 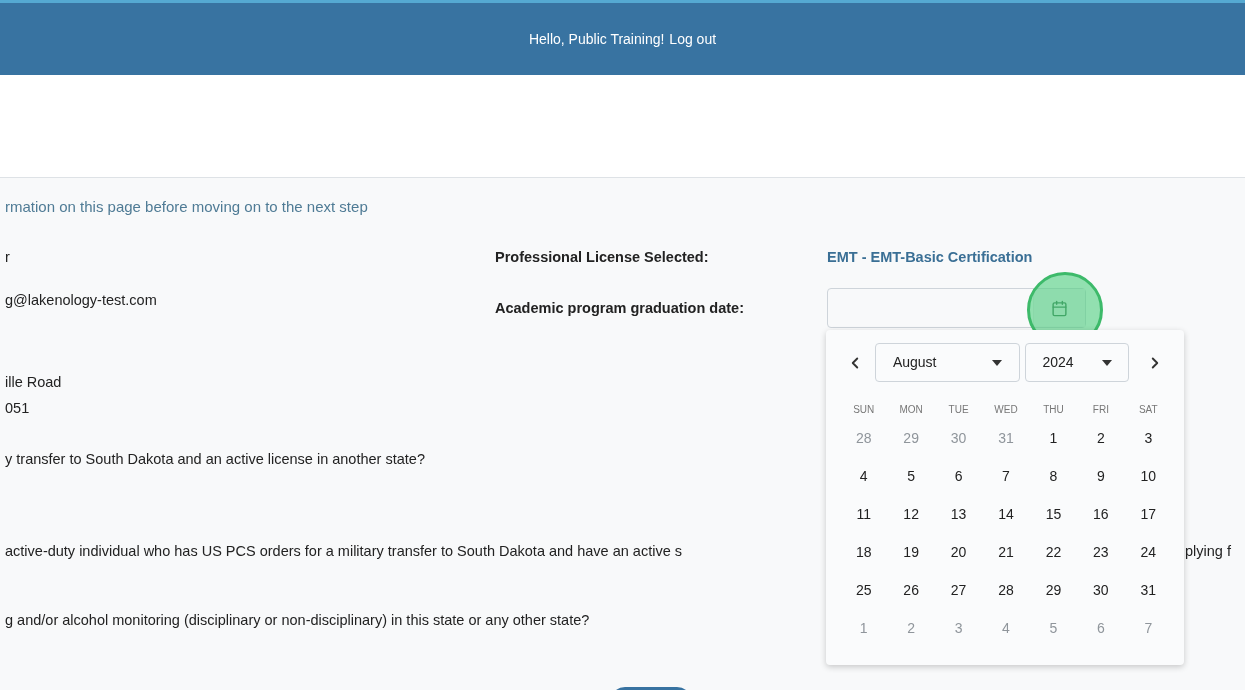 I want to click on license-value: EMT - EMT-Basic Certification, so click(x=930, y=257).